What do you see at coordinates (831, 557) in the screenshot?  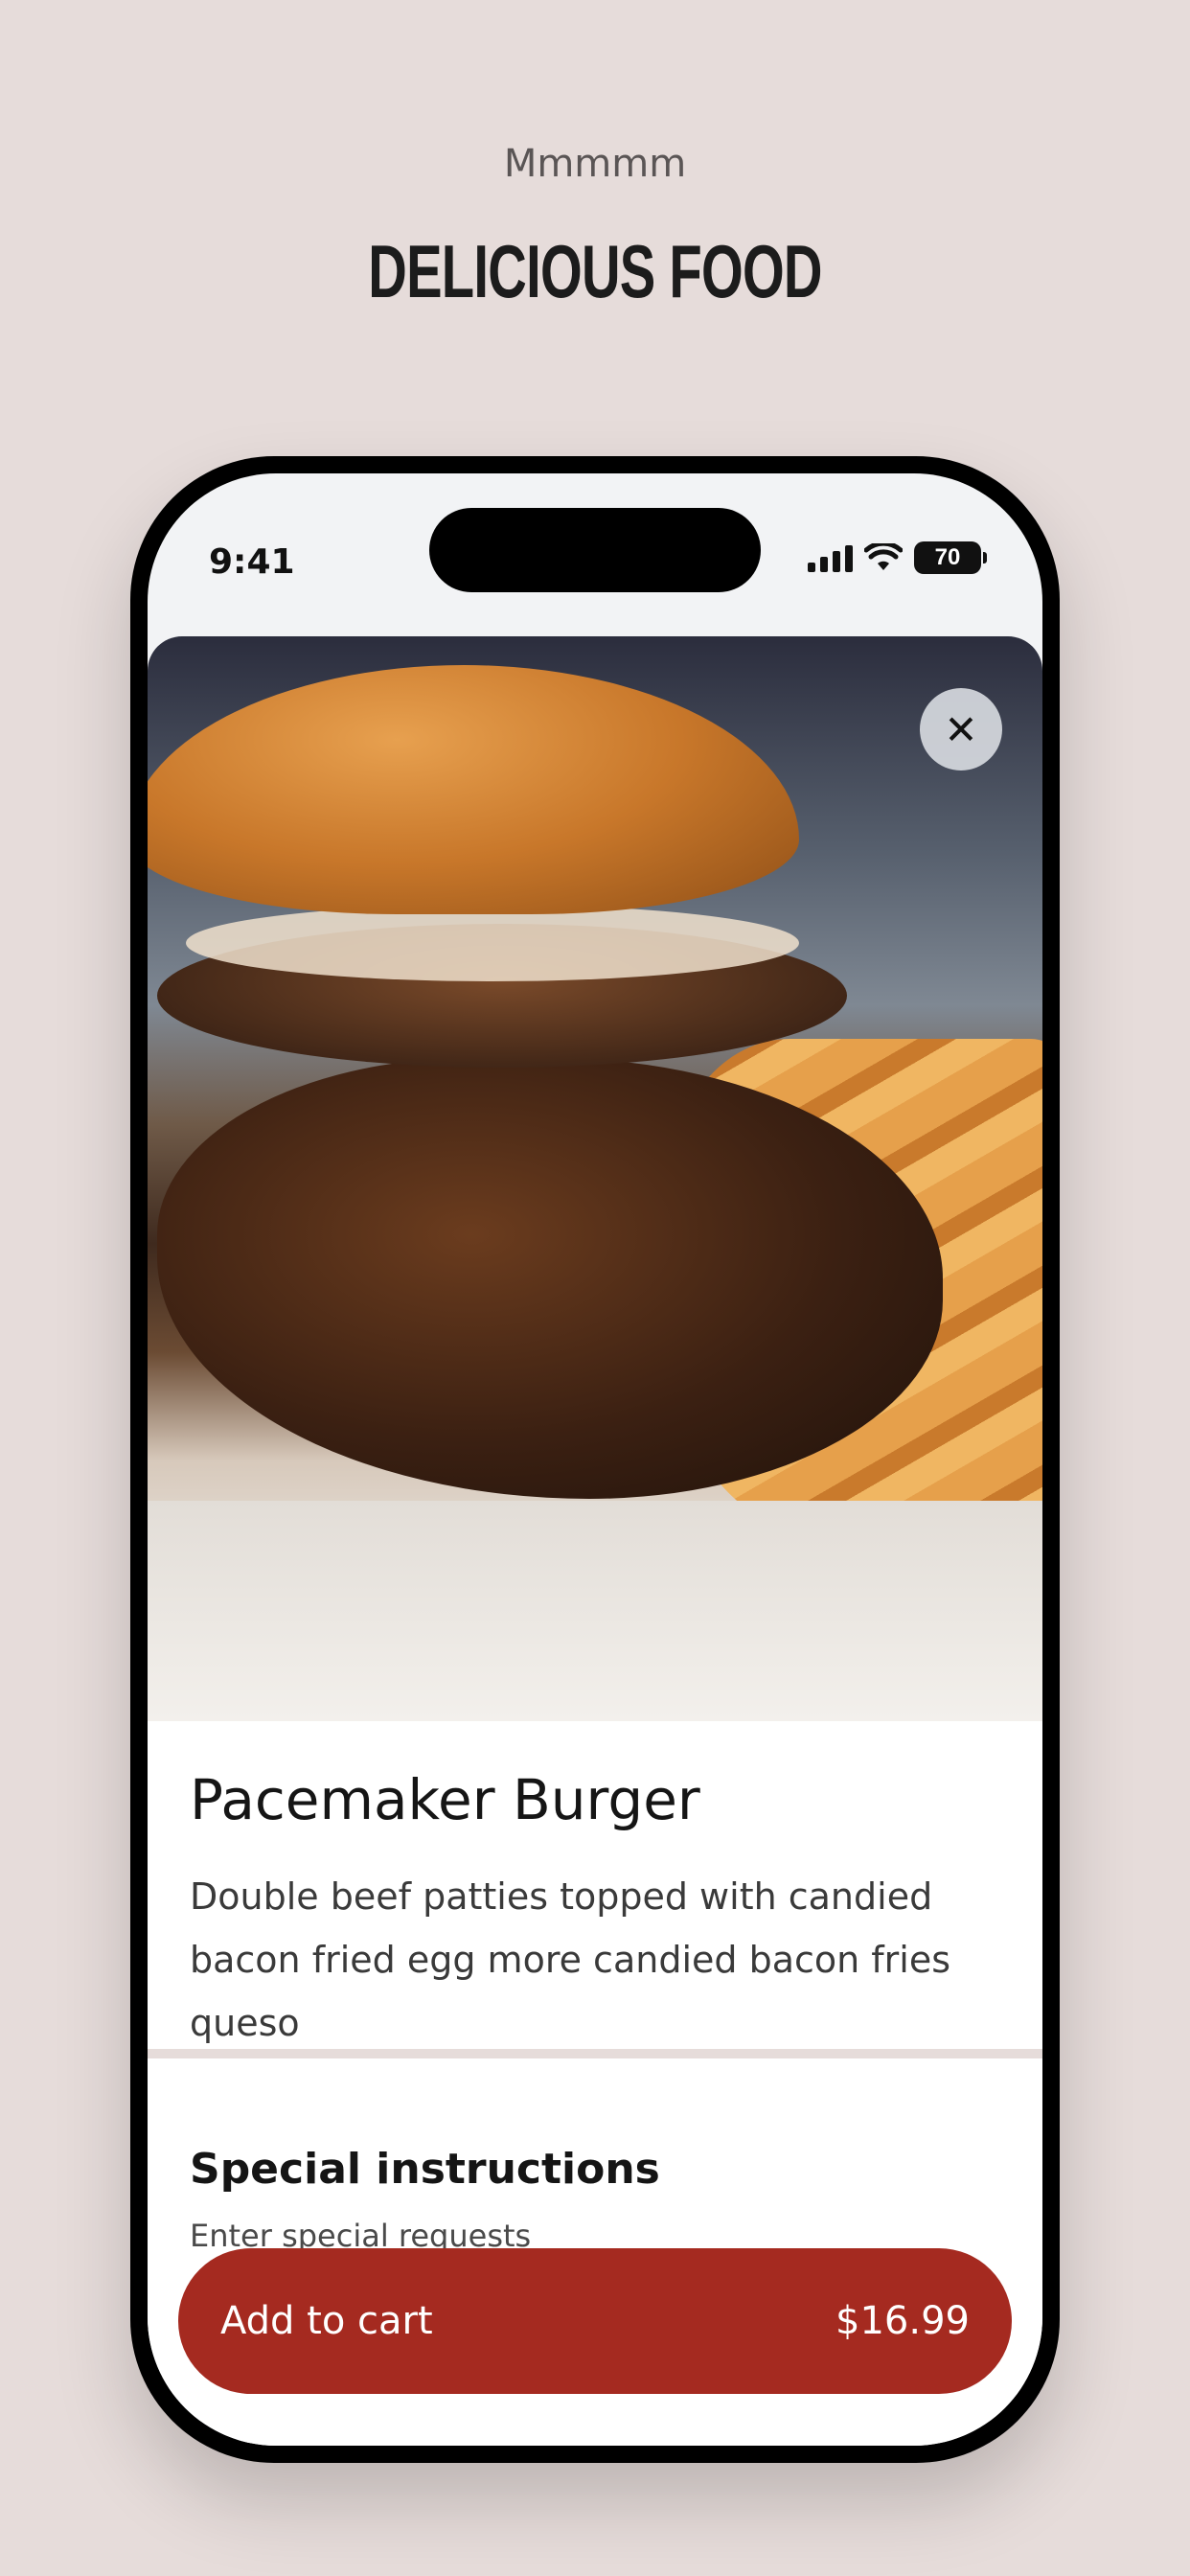 I see `cellular-signal-icon` at bounding box center [831, 557].